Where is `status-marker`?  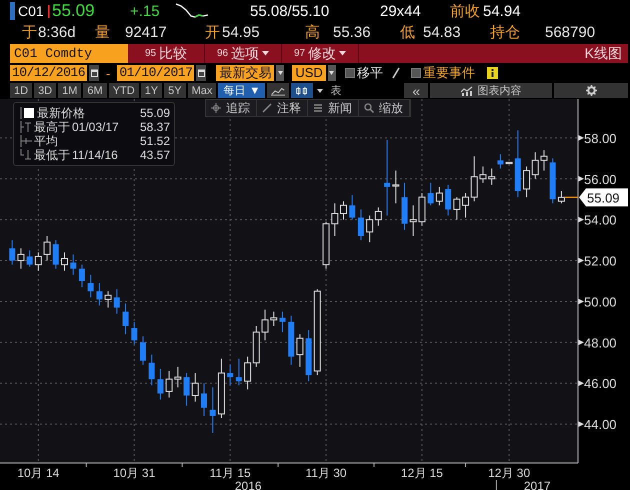 status-marker is located at coordinates (12, 11).